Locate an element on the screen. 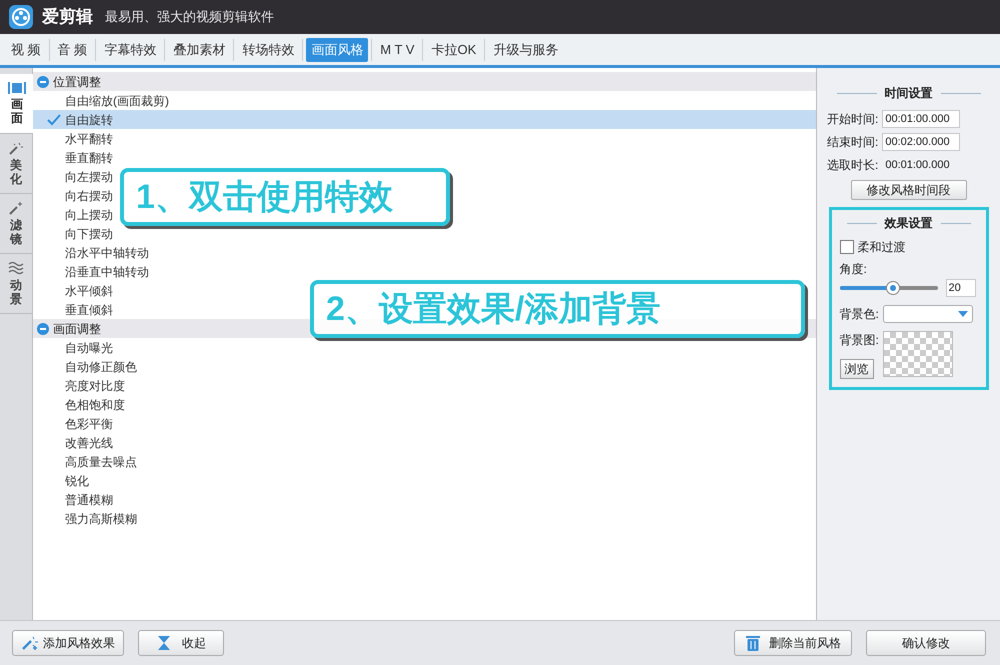 Image resolution: width=1000 pixels, height=665 pixels. field-label: 背景图: is located at coordinates (859, 340).